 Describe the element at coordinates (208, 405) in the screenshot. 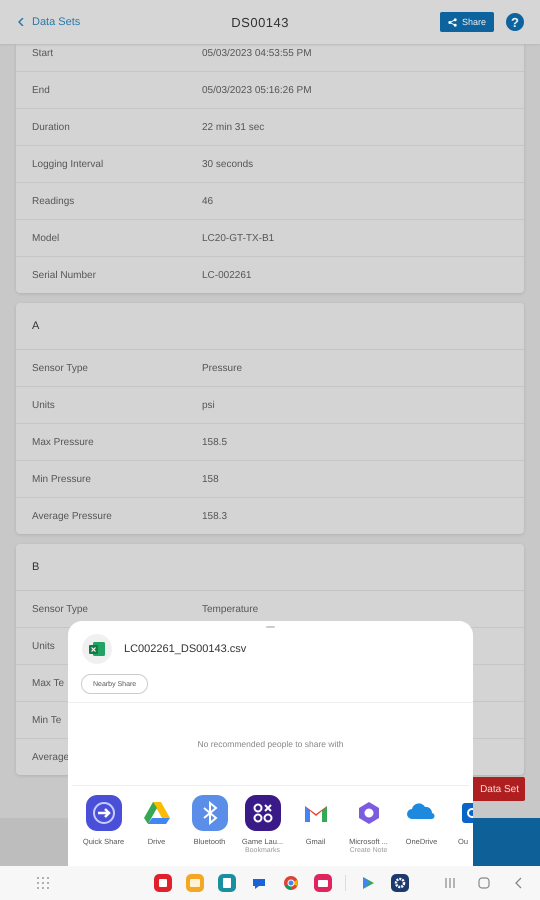

I see `field-value: psi` at that location.